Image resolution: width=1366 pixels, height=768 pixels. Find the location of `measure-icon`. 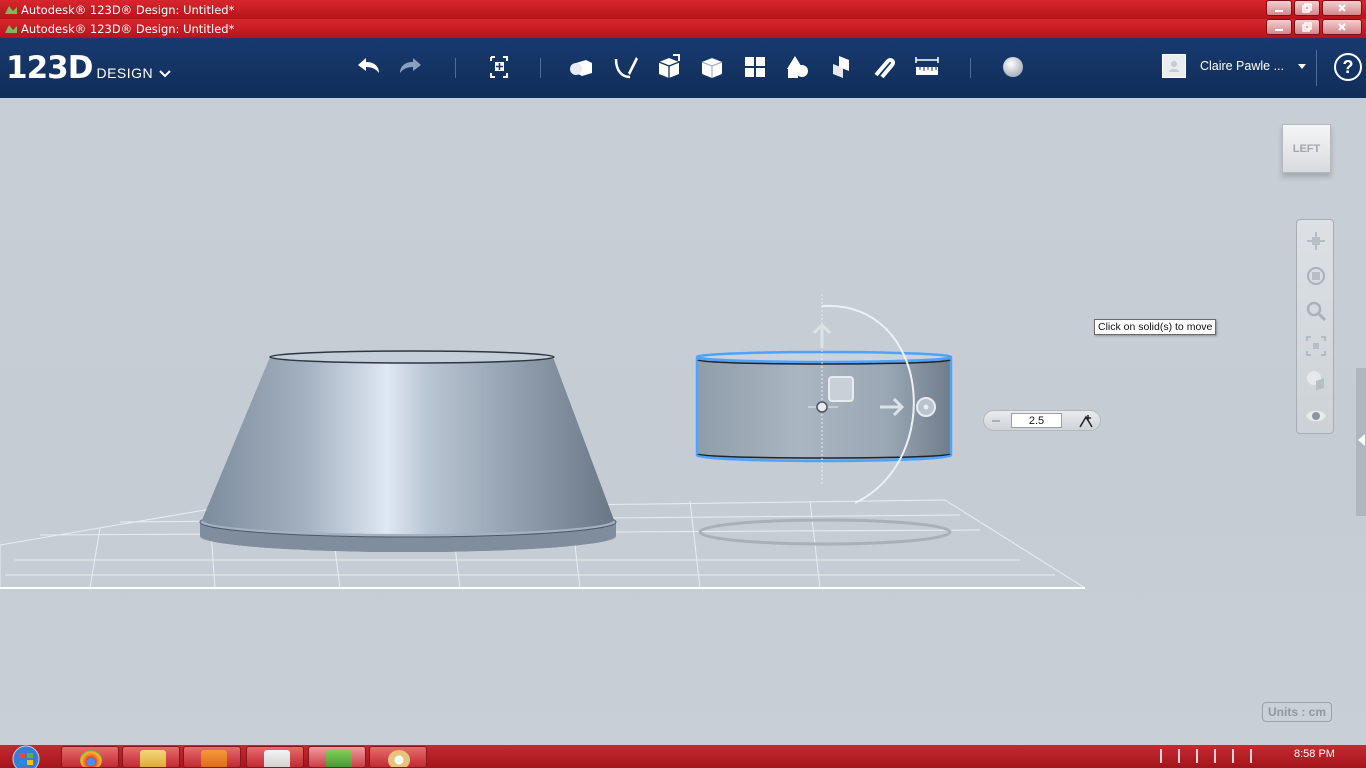

measure-icon is located at coordinates (927, 66).